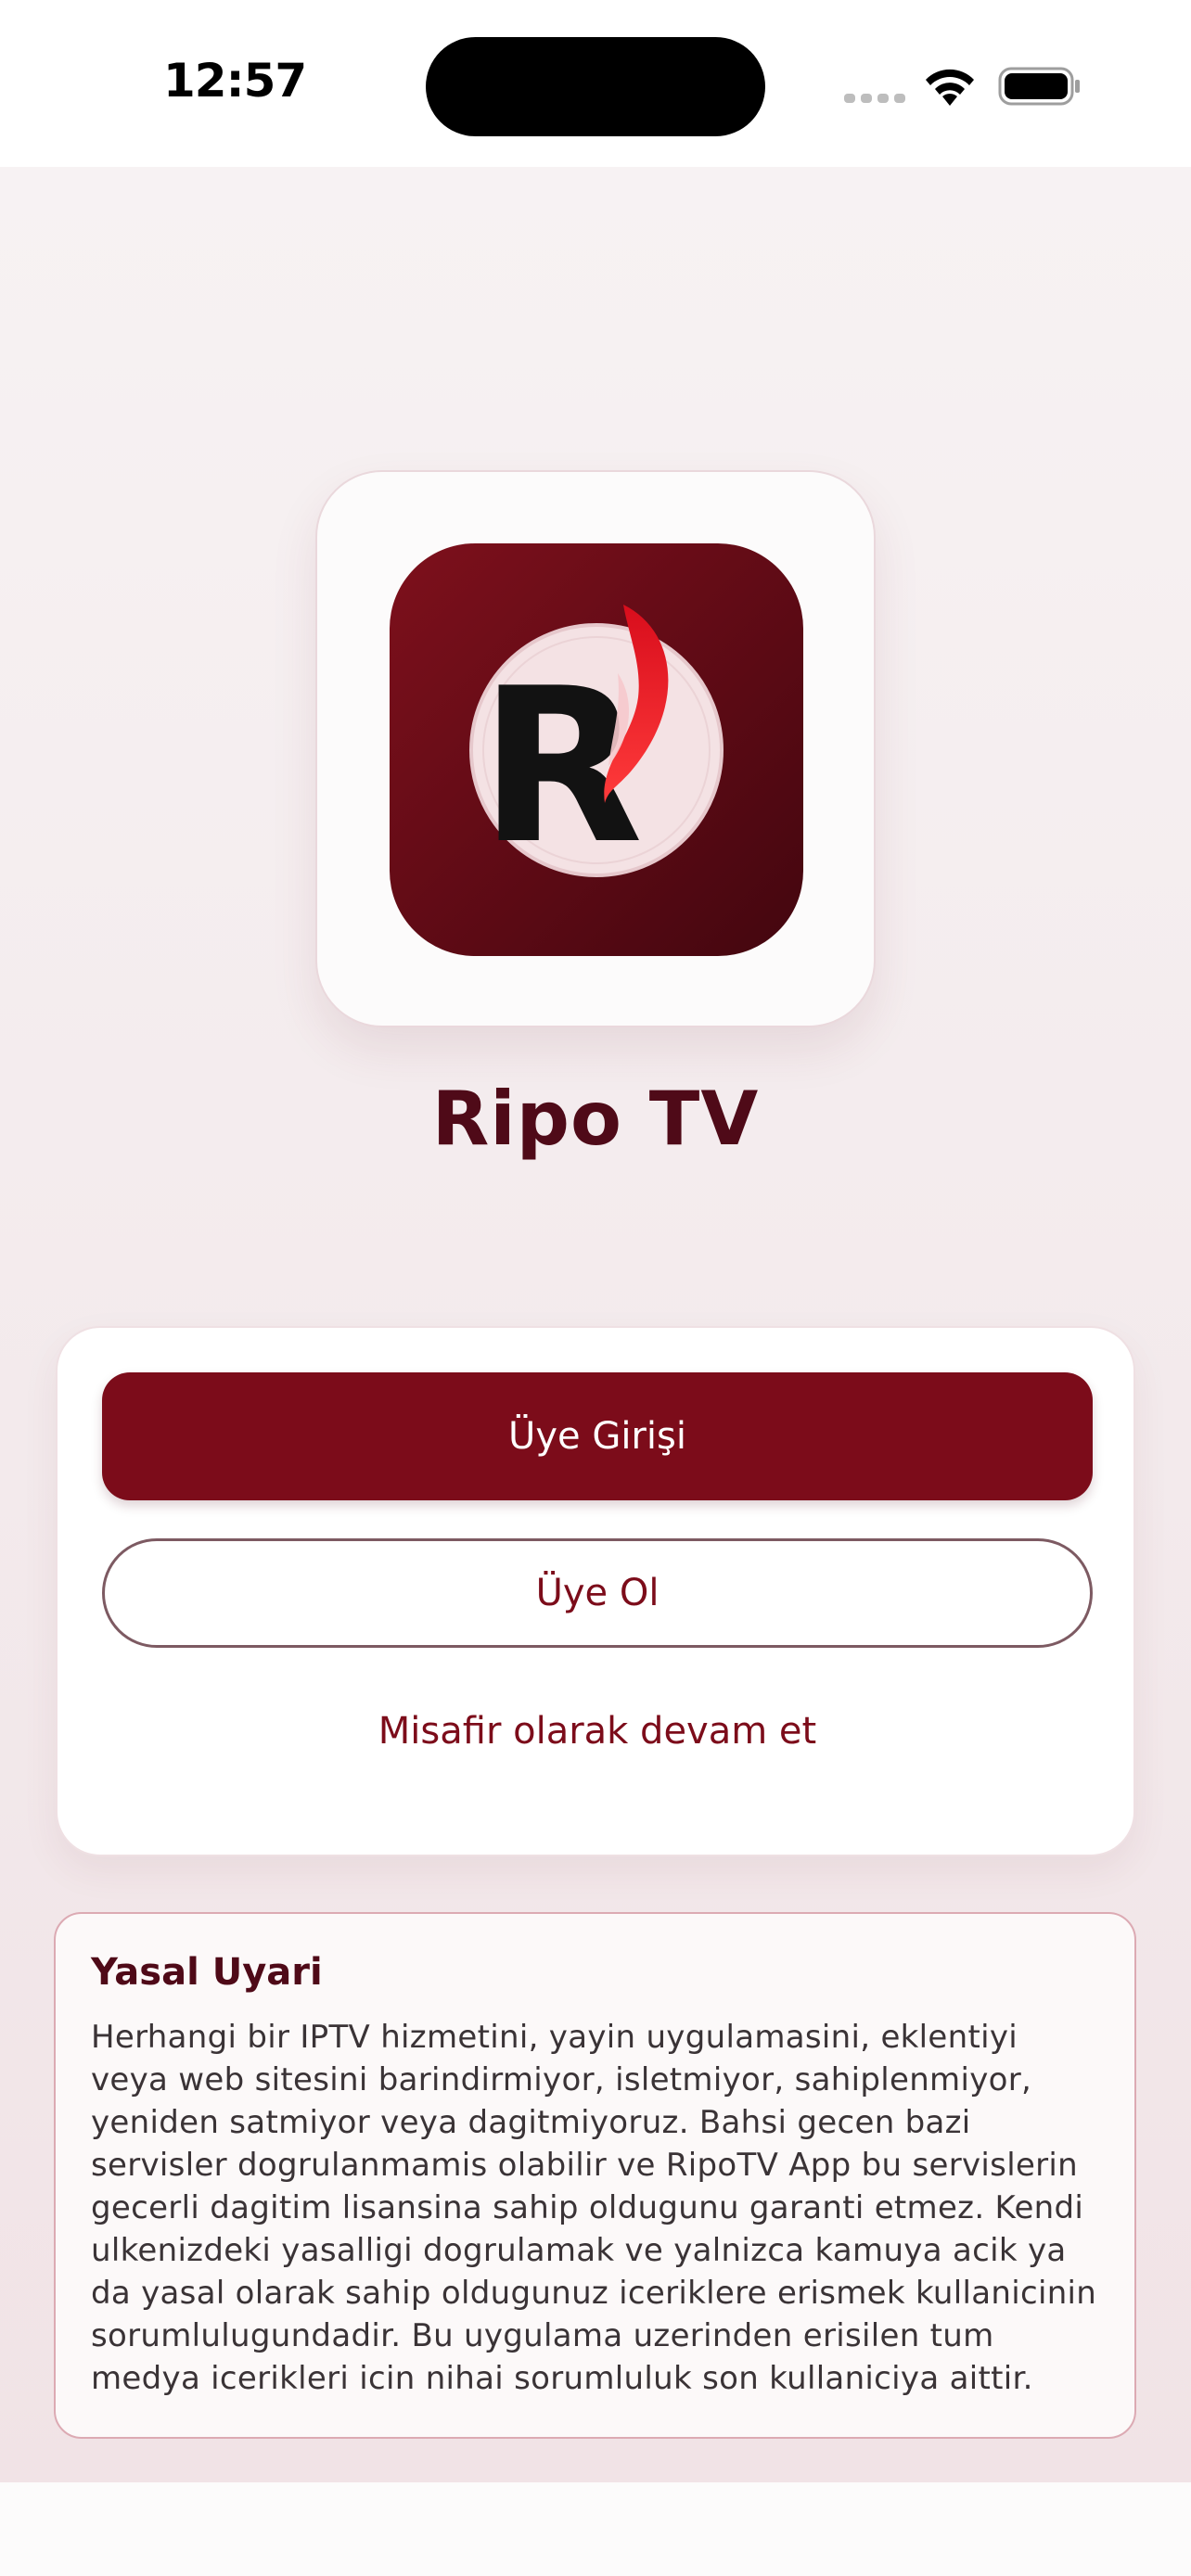 The height and width of the screenshot is (2576, 1191). I want to click on logo-card: R, so click(595, 749).